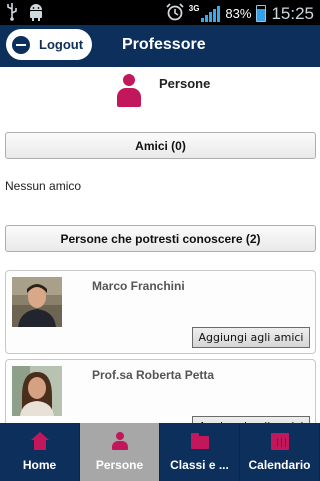 This screenshot has width=320, height=481. Describe the element at coordinates (261, 13) in the screenshot. I see `battery-icon` at that location.